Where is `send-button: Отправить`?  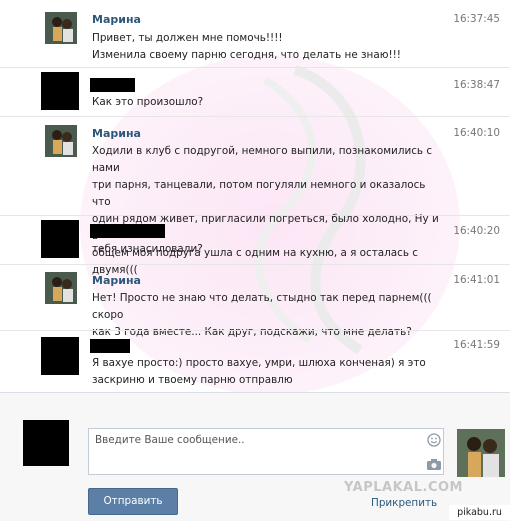
send-button: Отправить is located at coordinates (133, 501).